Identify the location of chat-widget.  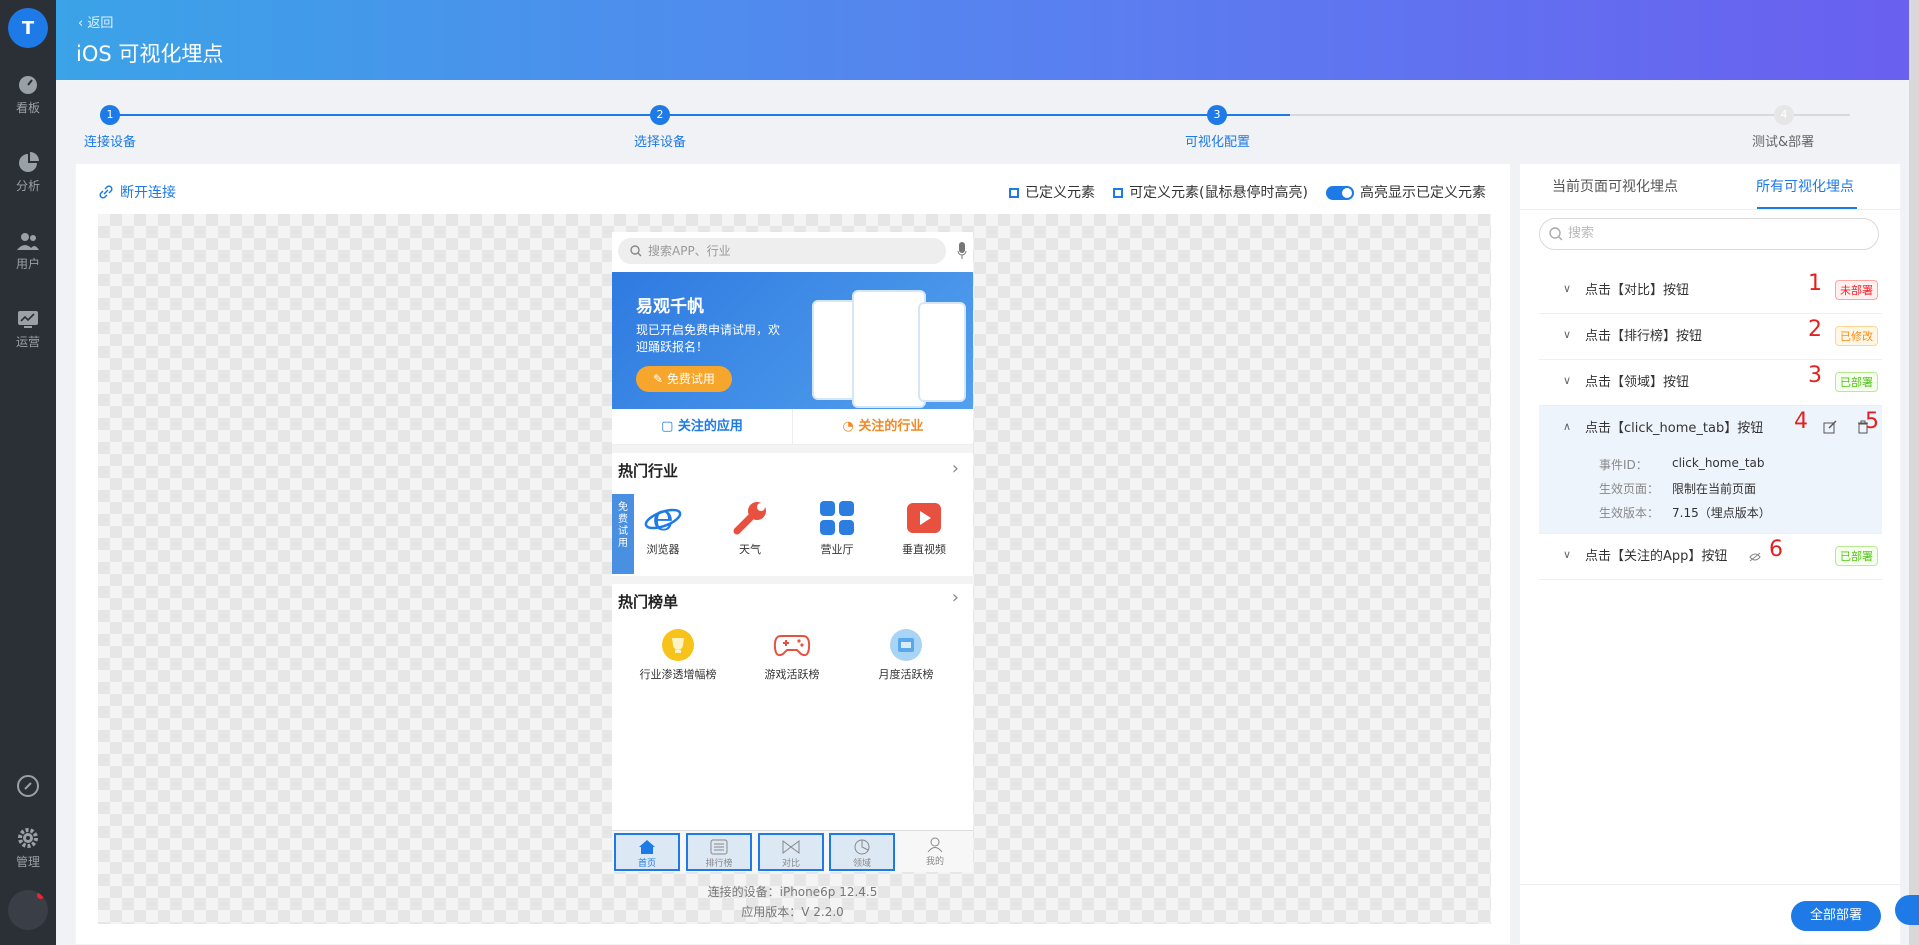
(1907, 910).